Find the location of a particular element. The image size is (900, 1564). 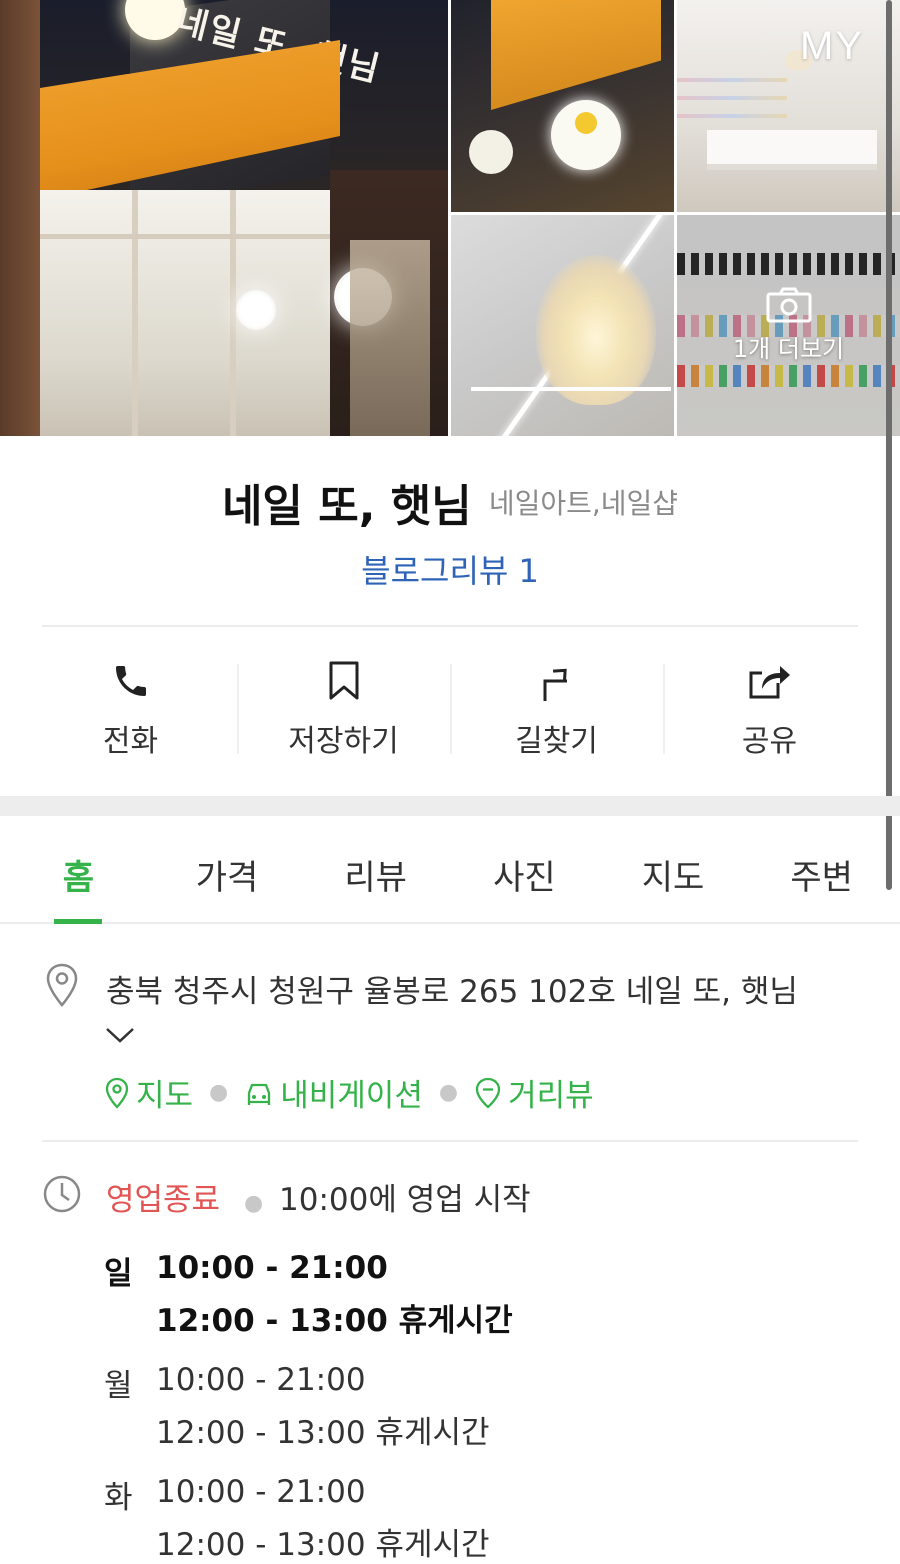

street-view-link: 거리뷰 is located at coordinates (534, 1092).